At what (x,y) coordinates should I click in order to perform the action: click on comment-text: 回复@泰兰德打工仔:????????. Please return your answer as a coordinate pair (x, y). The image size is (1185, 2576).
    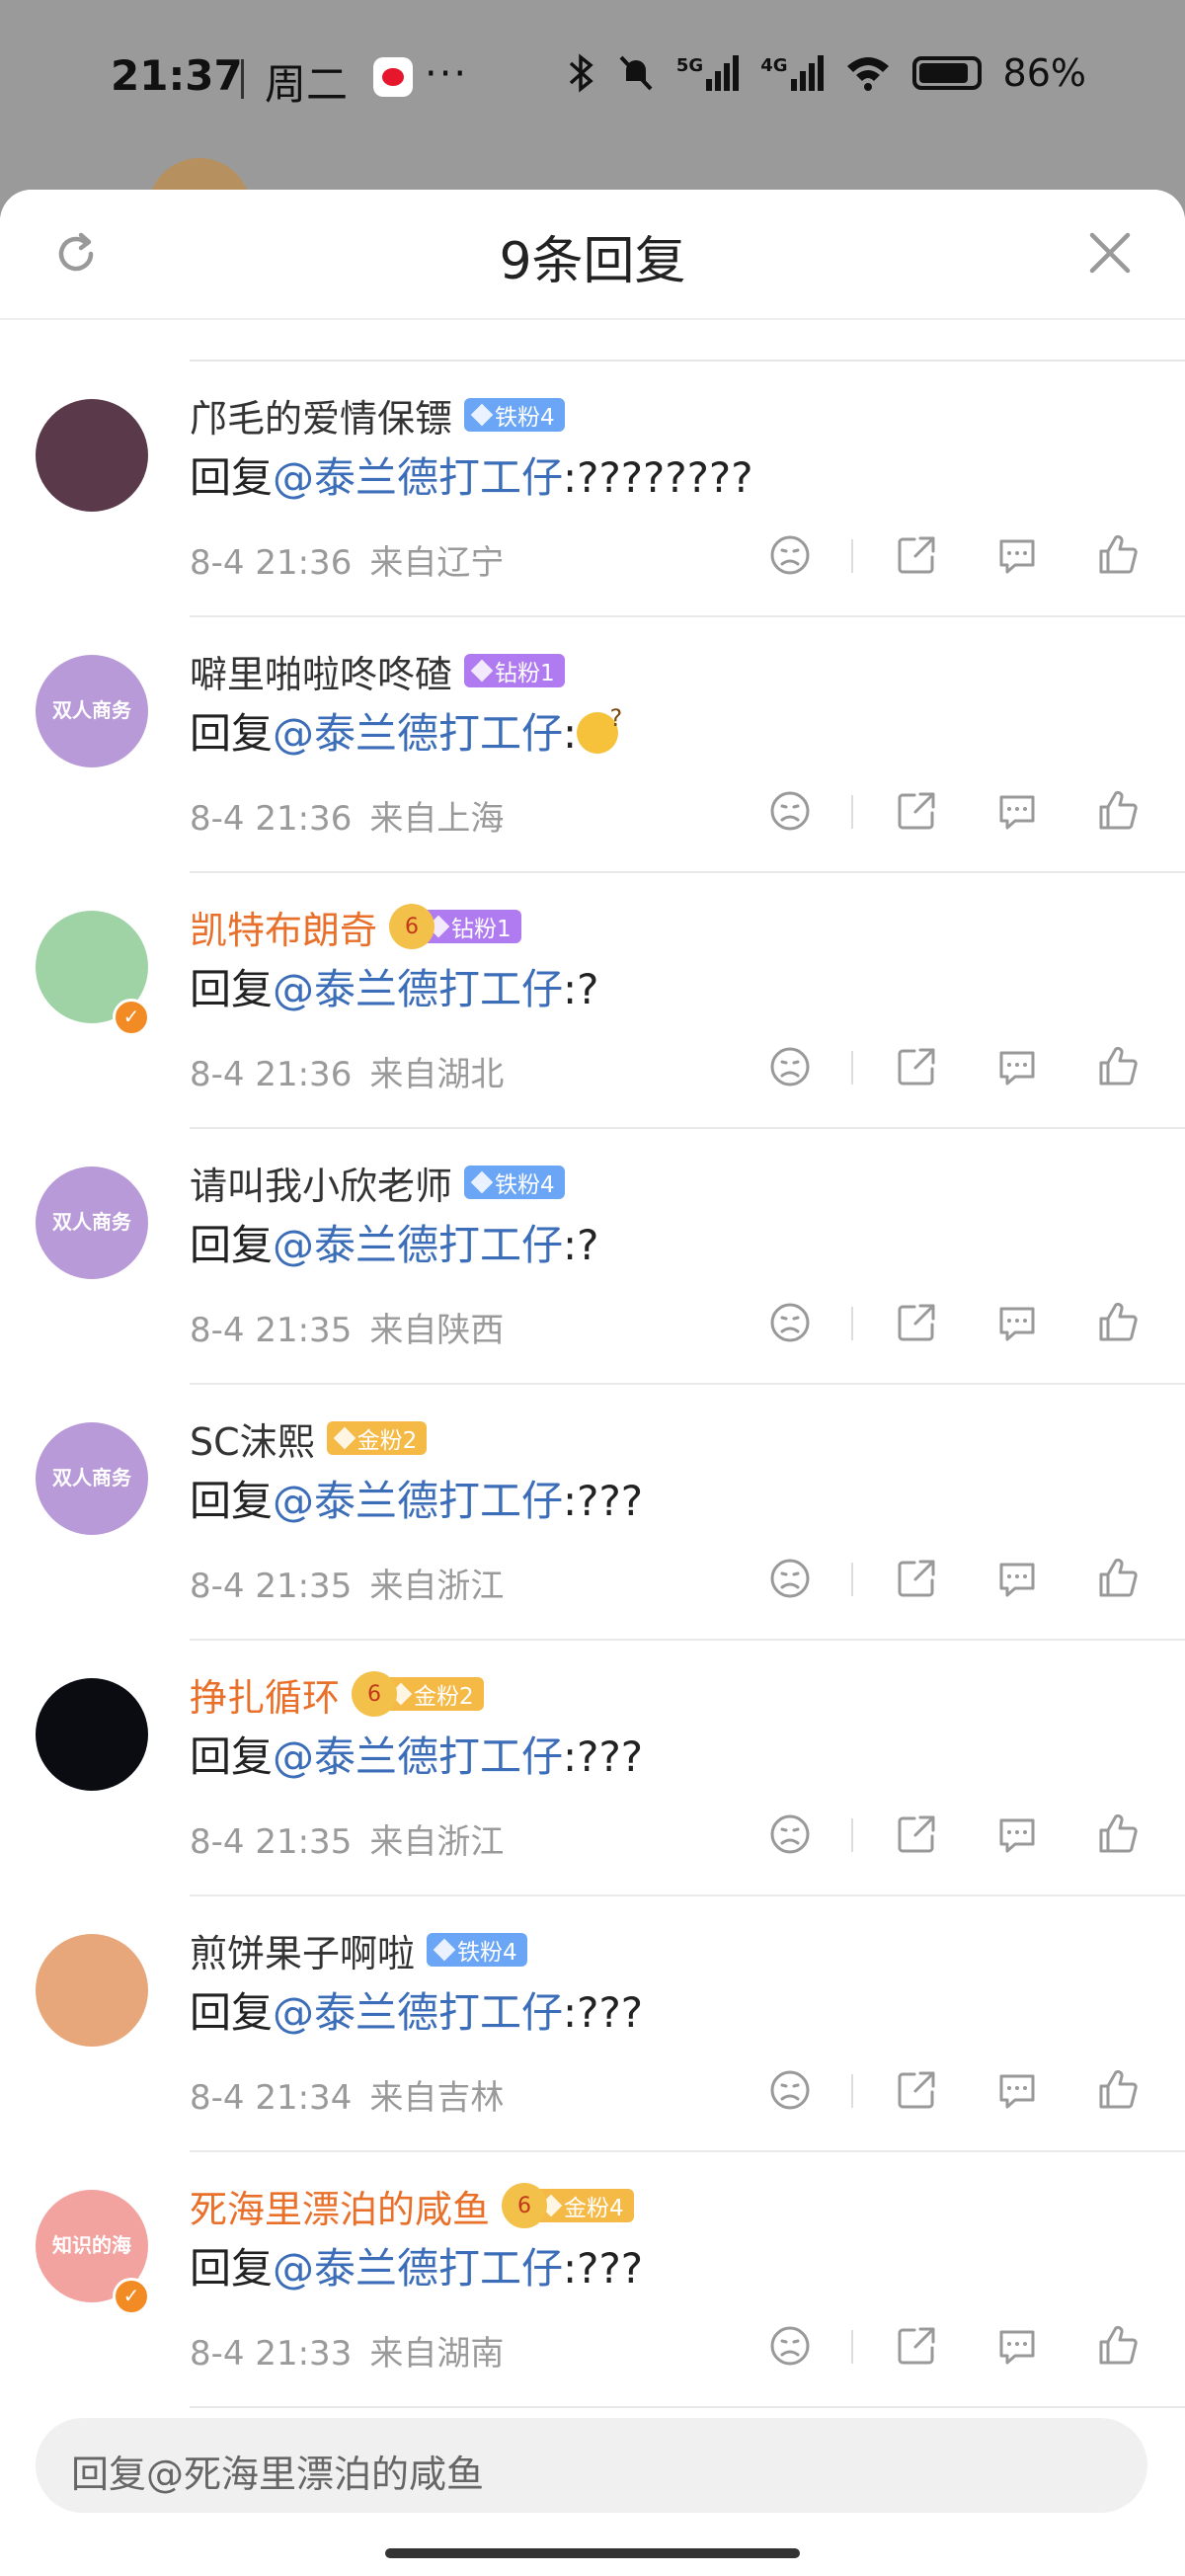
    Looking at the image, I should click on (472, 474).